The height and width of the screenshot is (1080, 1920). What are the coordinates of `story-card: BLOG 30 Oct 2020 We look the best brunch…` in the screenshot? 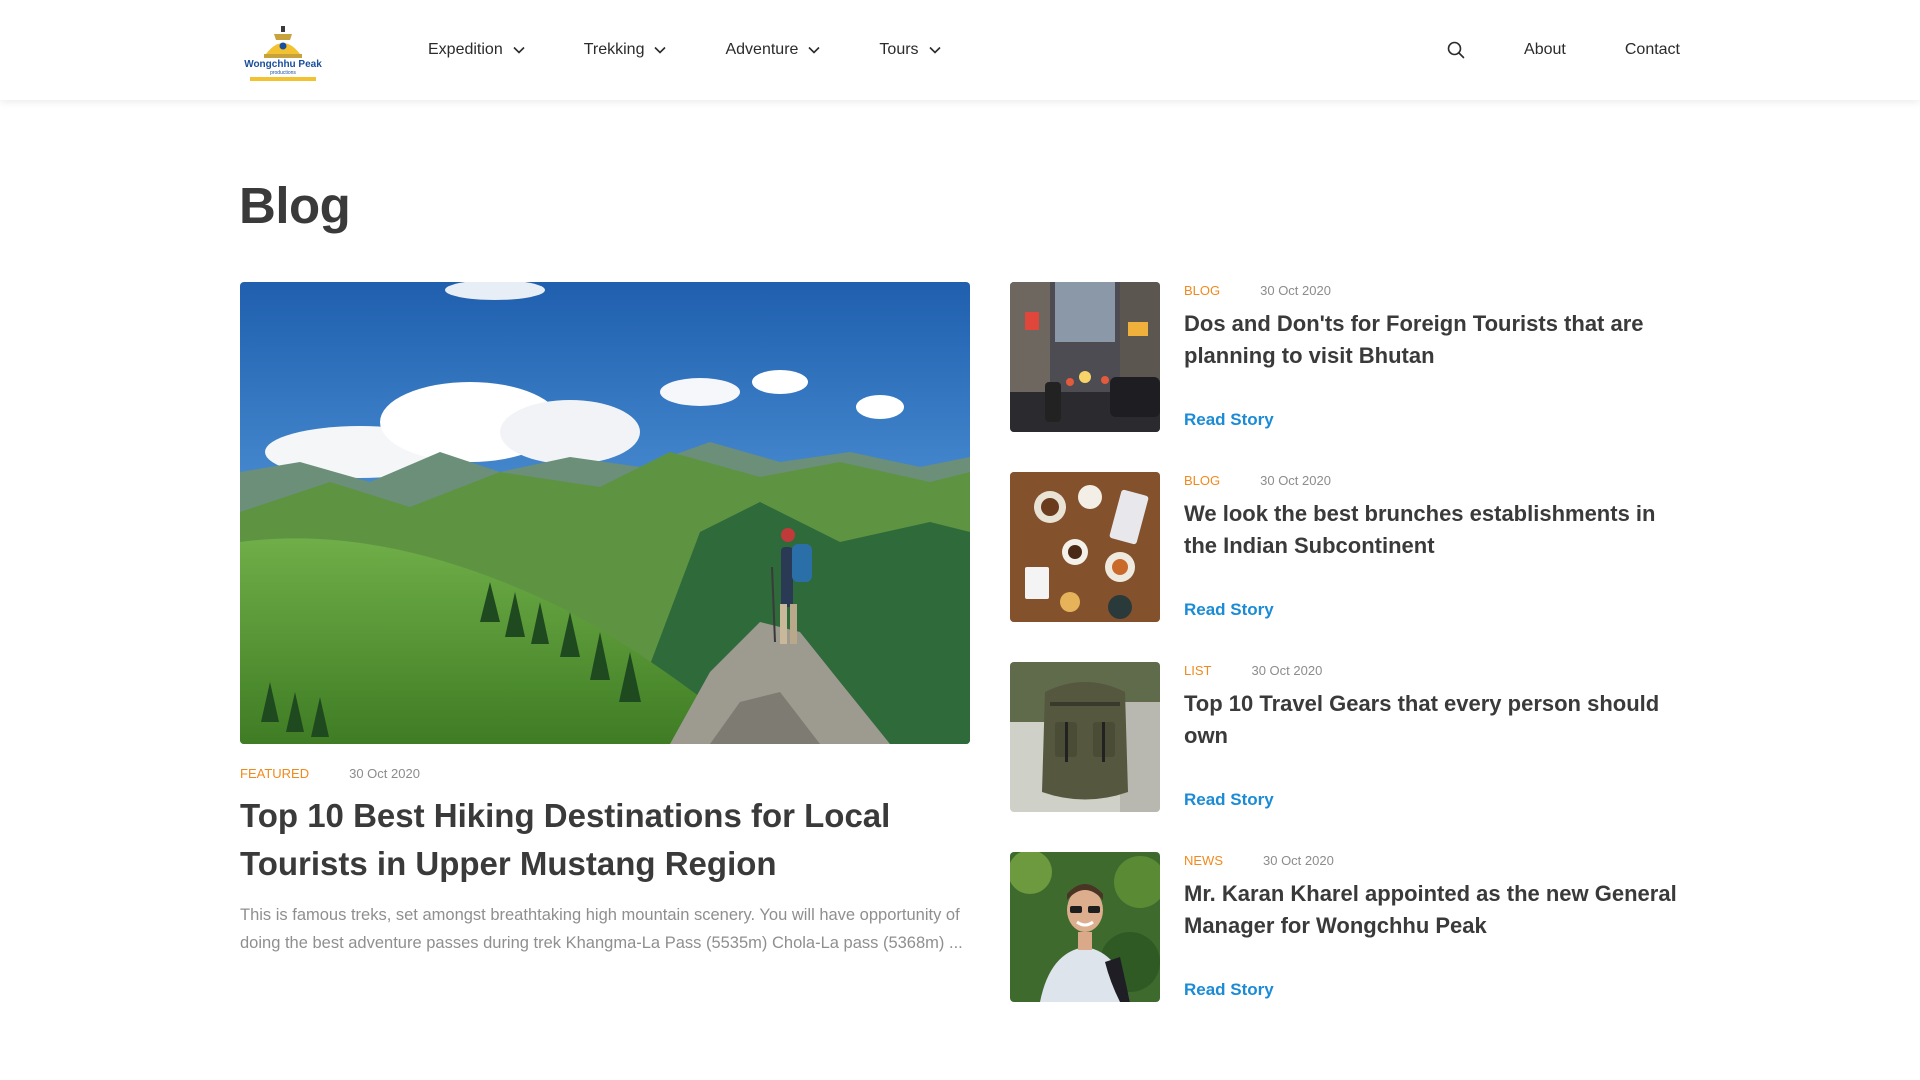 It's located at (1345, 547).